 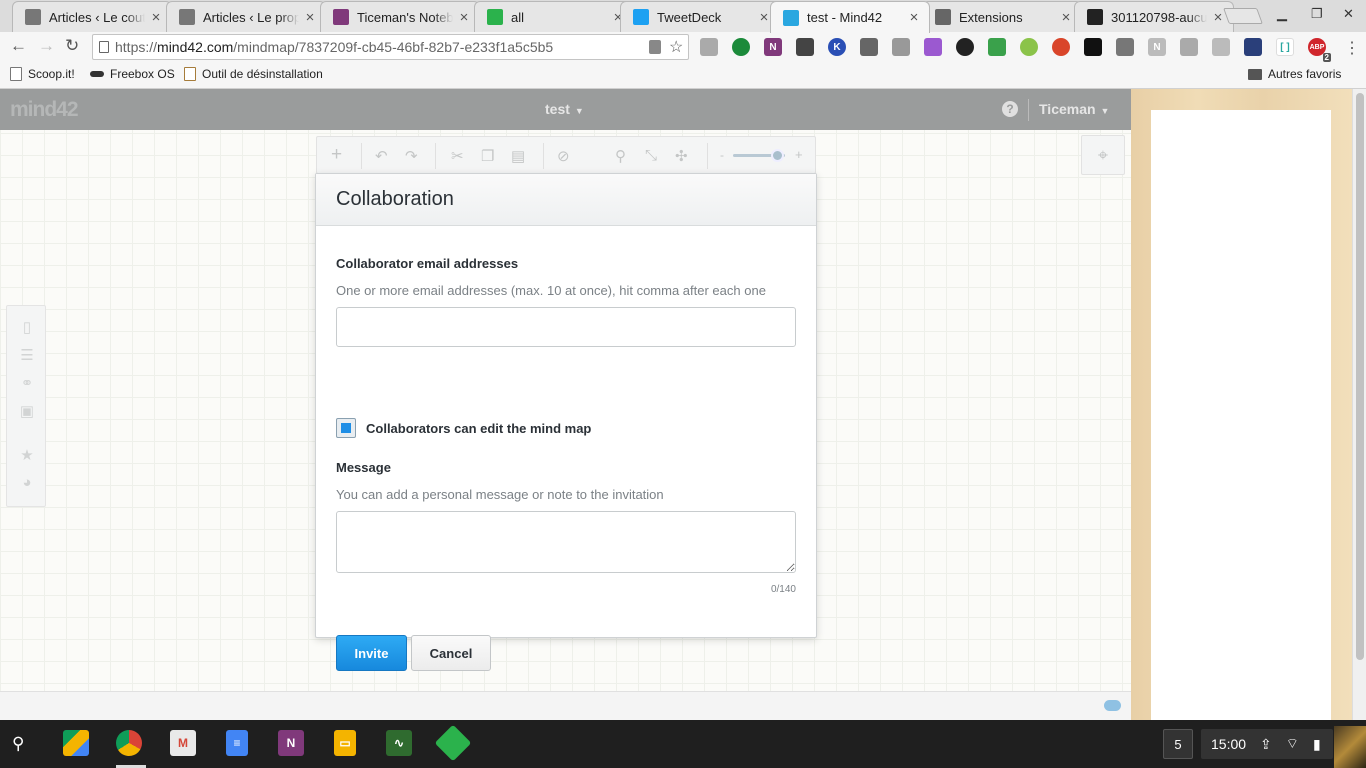 What do you see at coordinates (933, 47) in the screenshot?
I see `feather-extension-icon` at bounding box center [933, 47].